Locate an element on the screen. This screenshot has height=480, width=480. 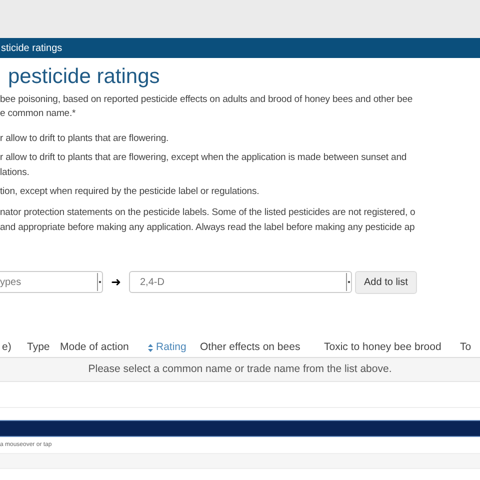
paragraph-line: bee poisoning, based on reported pesticide effects on adults and brood of honey bees and other bee is located at coordinates (206, 100).